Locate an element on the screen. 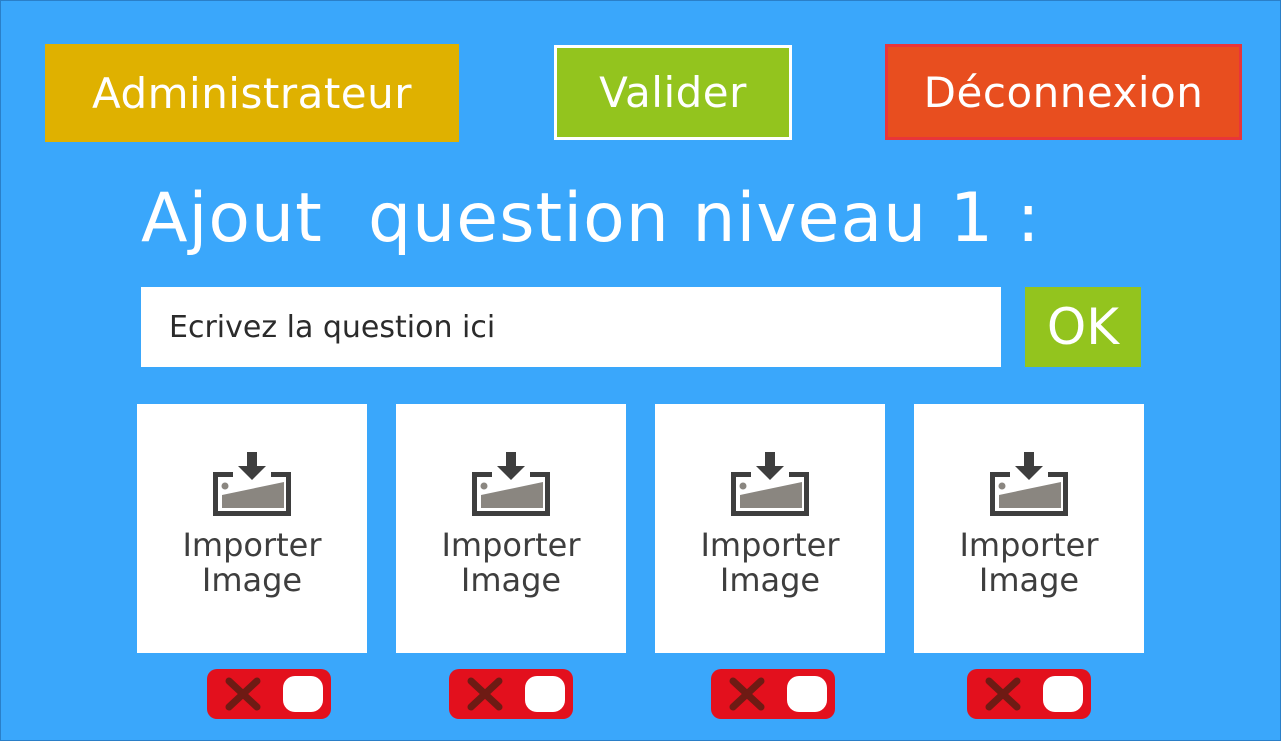 The height and width of the screenshot is (741, 1281). import-image-card-2: Importer Image is located at coordinates (511, 528).